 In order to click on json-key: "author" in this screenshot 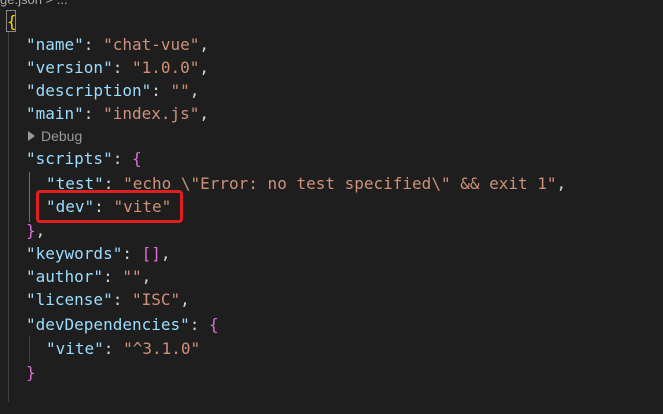, I will do `click(65, 276)`.